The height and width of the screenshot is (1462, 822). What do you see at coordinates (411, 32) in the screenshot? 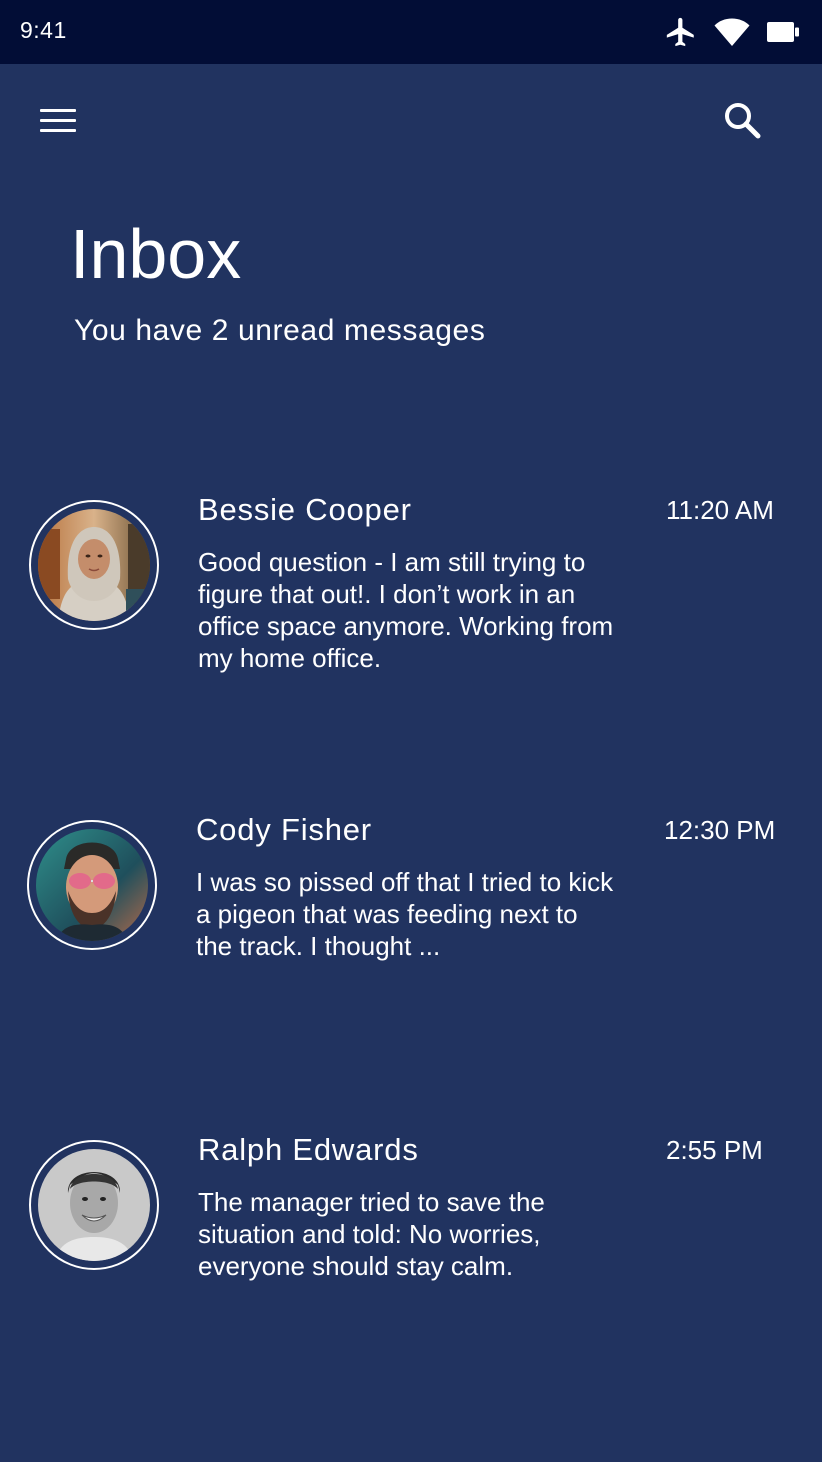
I see `status-bar: 9:41` at bounding box center [411, 32].